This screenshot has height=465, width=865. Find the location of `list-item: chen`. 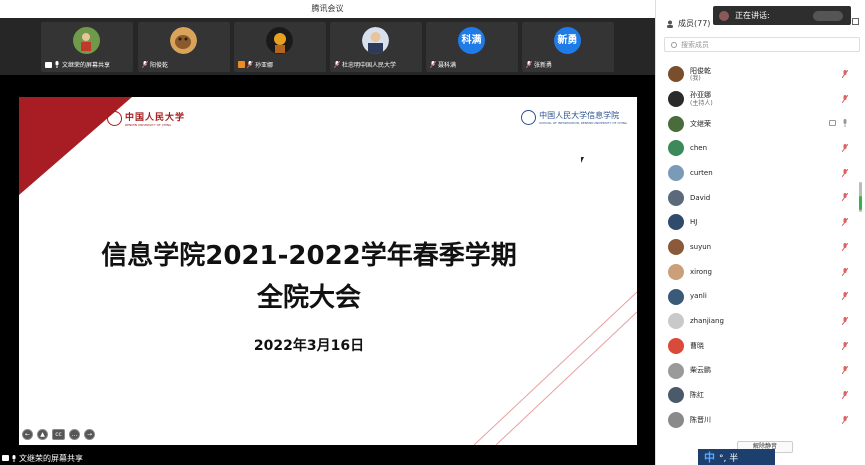

list-item: chen is located at coordinates (756, 148).